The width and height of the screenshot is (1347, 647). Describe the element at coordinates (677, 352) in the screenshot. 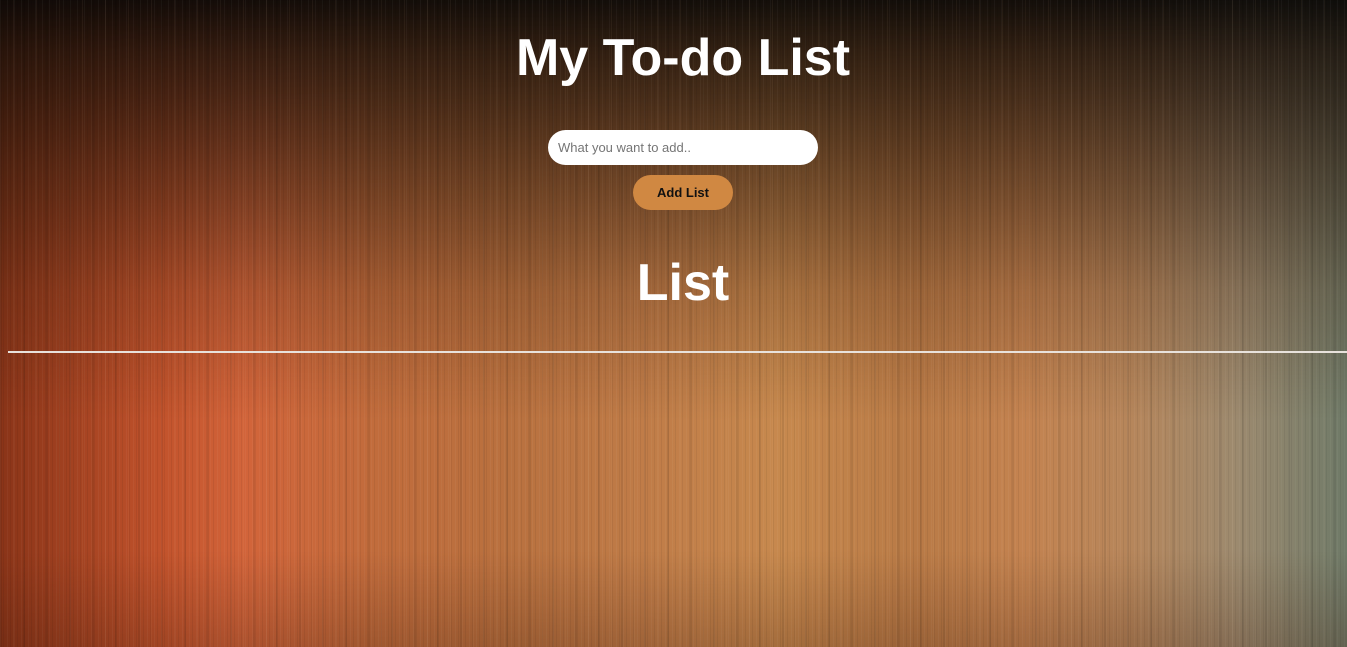

I see `list-divider` at that location.